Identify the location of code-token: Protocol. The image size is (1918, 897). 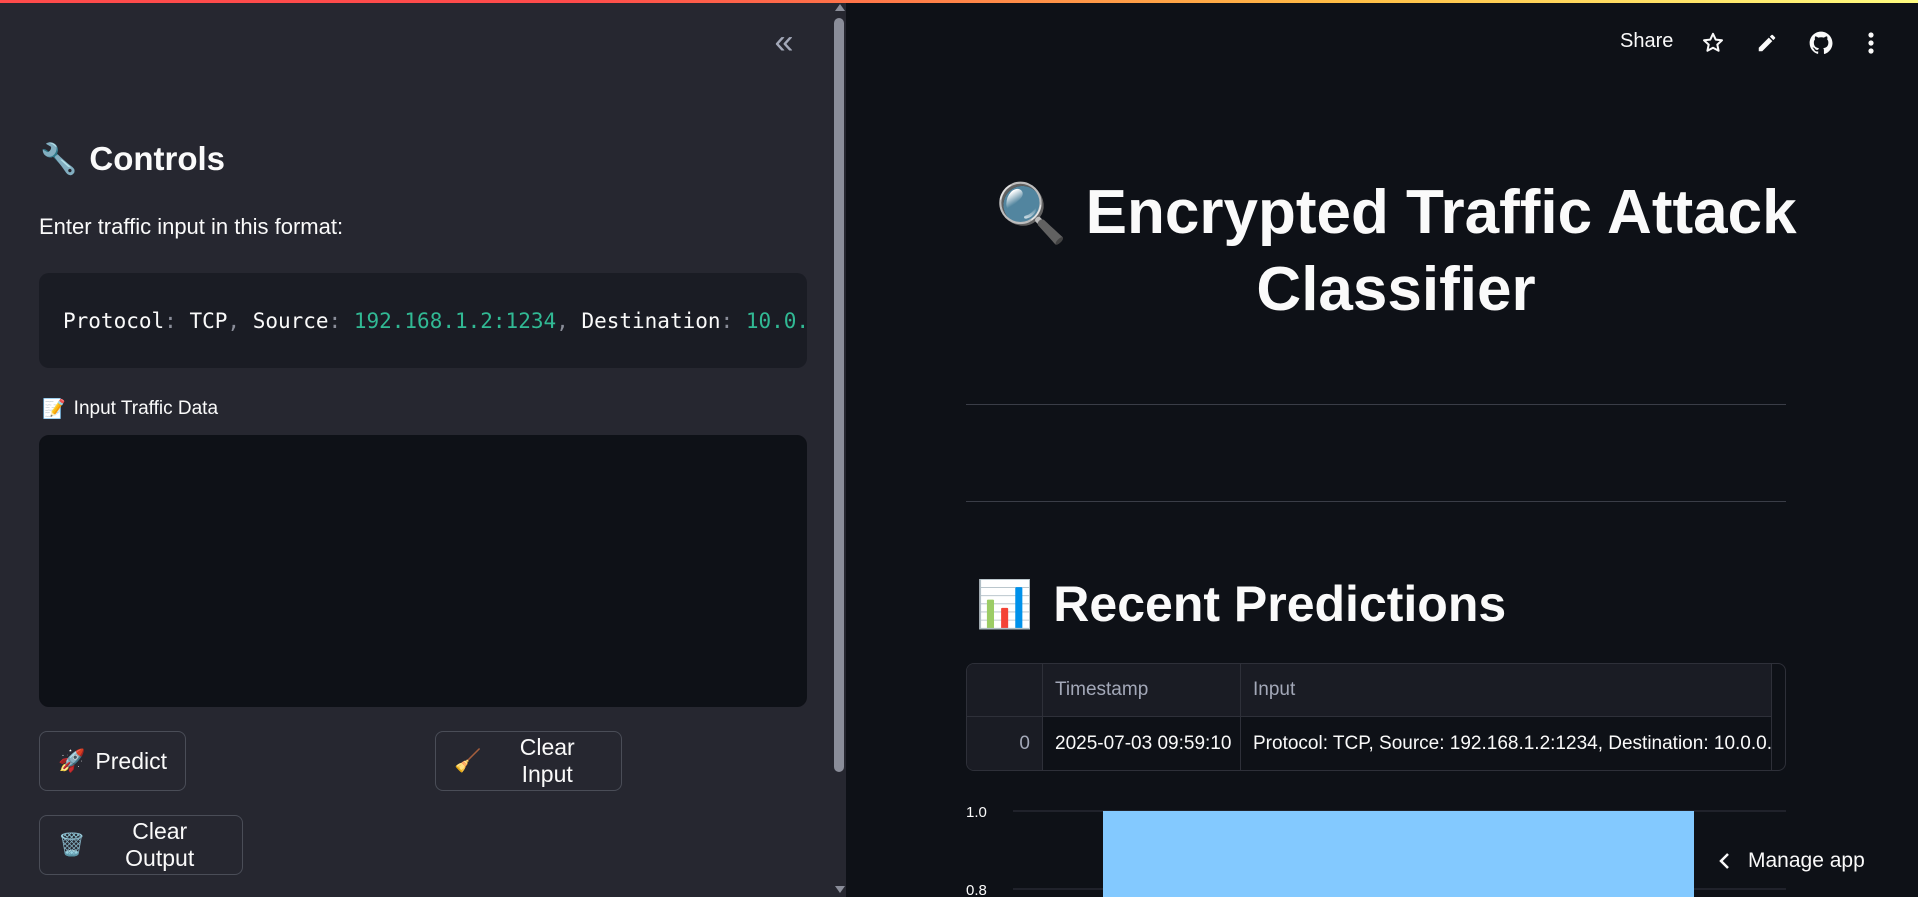
(114, 320).